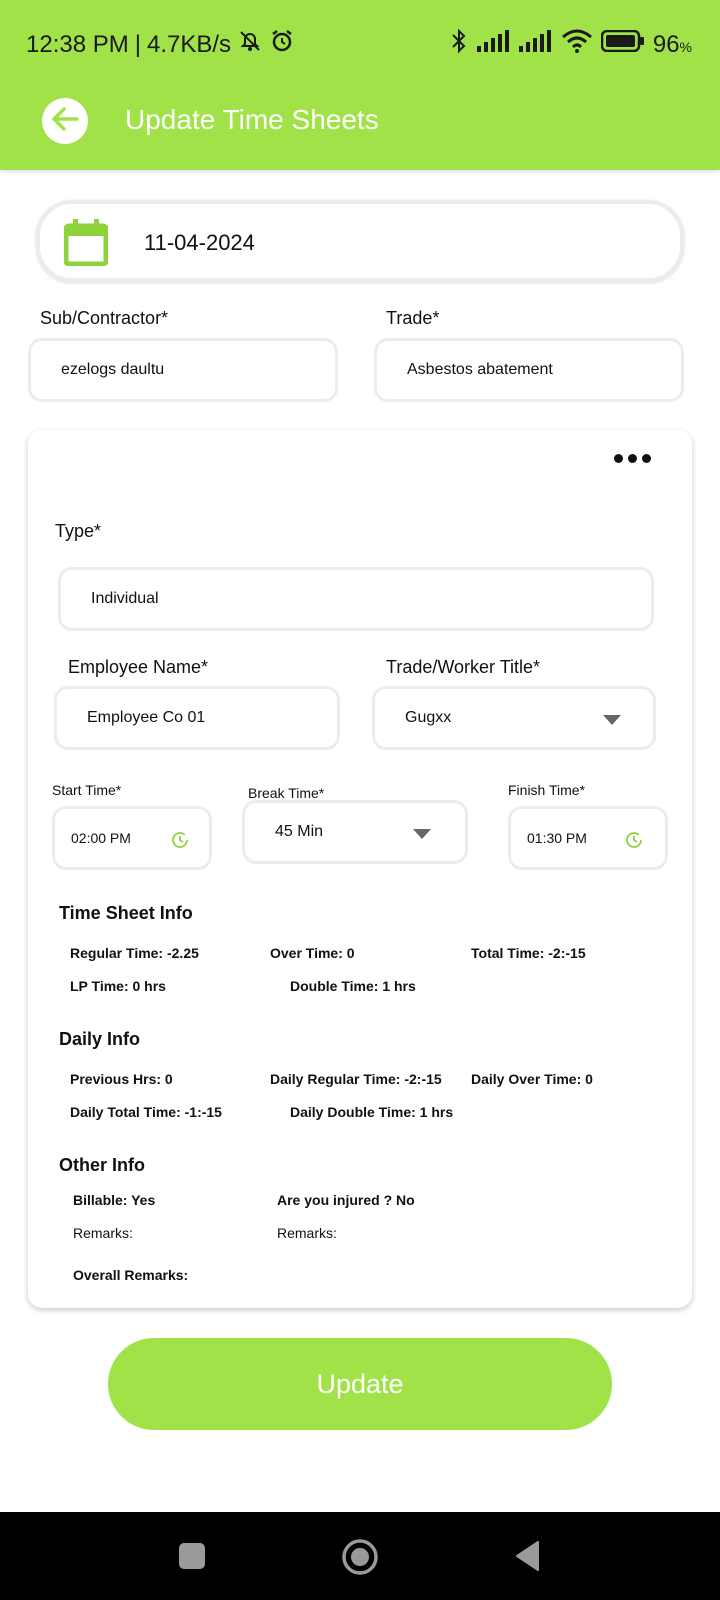 This screenshot has height=1600, width=720. Describe the element at coordinates (103, 1233) in the screenshot. I see `remarks-left: Remarks:` at that location.